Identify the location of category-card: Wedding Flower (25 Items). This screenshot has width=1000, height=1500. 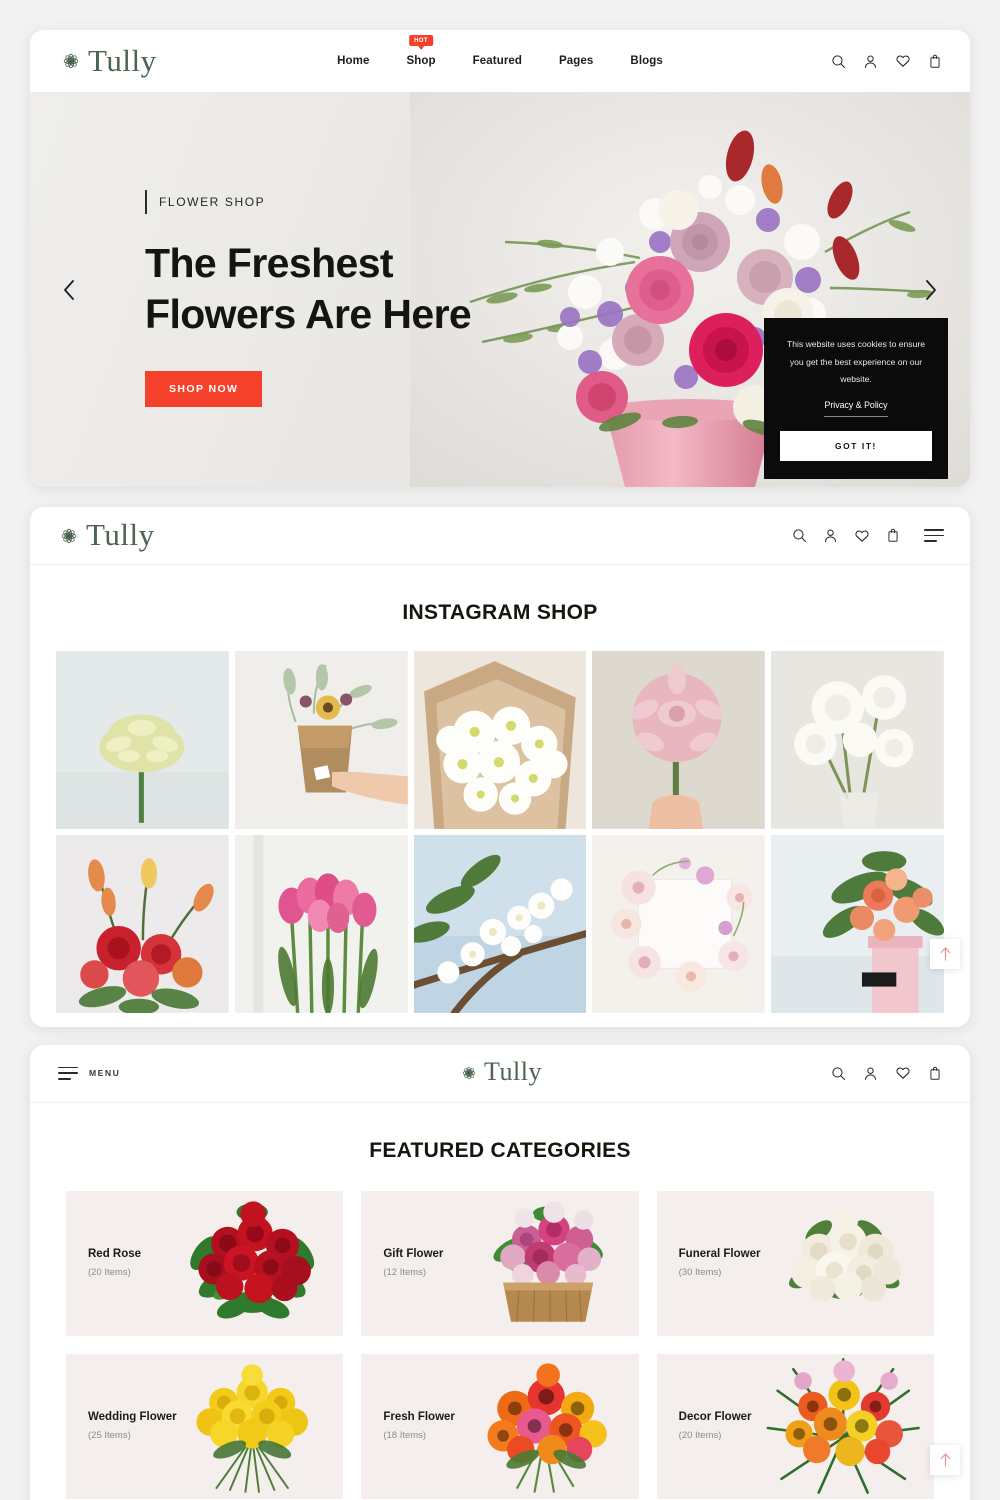
(205, 1426).